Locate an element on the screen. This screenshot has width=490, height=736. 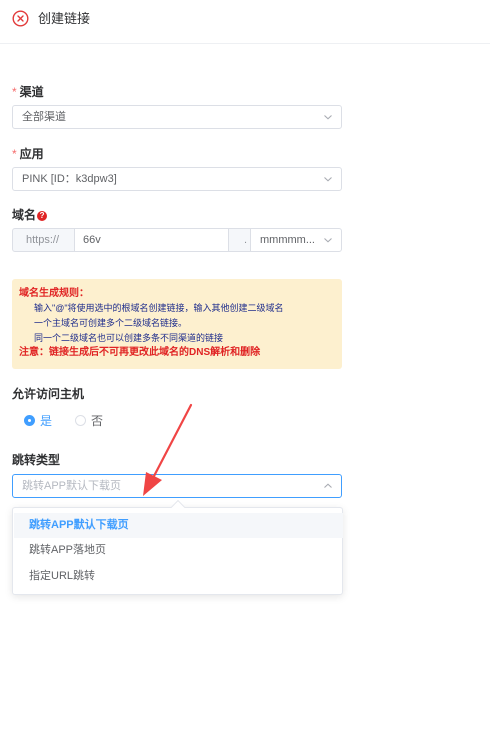
channel-label: * 渠道 is located at coordinates (28, 92).